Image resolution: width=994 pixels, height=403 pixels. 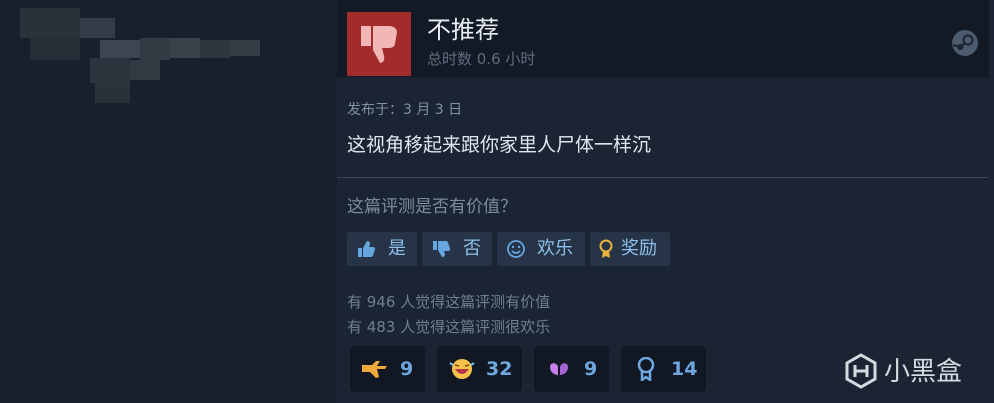 I want to click on divider, so click(x=662, y=177).